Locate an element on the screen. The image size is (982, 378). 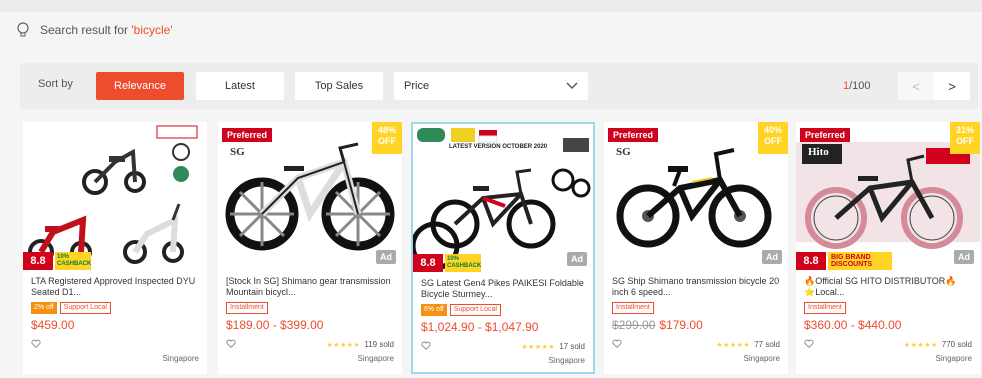
search-result-header: Search result for 'bicycle' is located at coordinates (94, 30).